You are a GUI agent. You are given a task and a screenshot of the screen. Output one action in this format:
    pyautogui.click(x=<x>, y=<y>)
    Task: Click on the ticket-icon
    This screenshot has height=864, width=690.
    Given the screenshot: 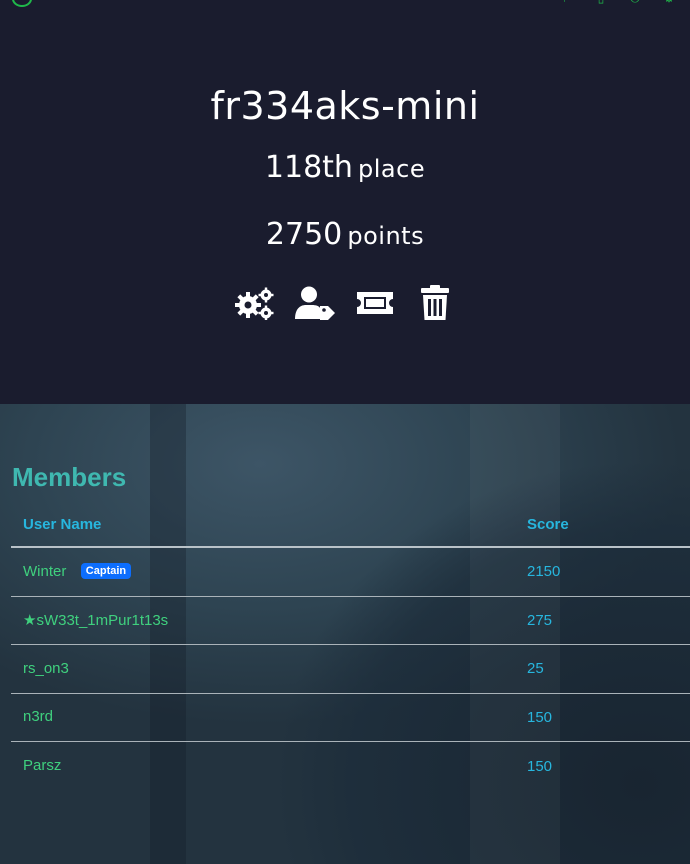 What is the action you would take?
    pyautogui.click(x=375, y=303)
    